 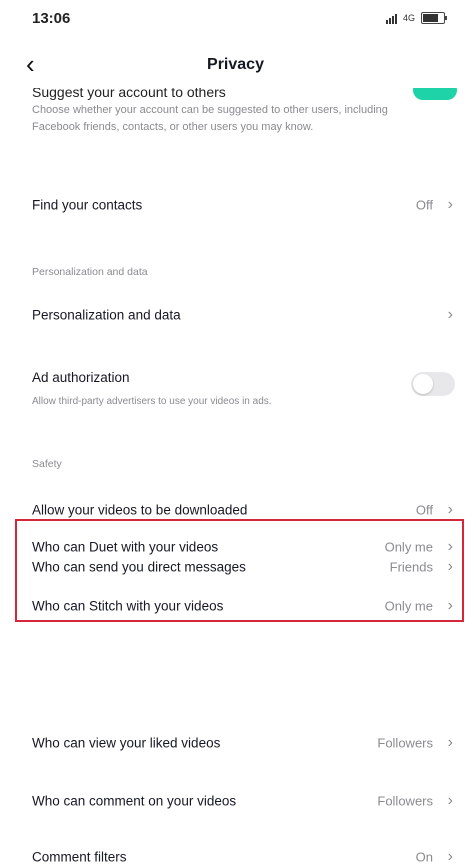 What do you see at coordinates (235, 205) in the screenshot?
I see `find-contacts-row: Find your contacts Off ›` at bounding box center [235, 205].